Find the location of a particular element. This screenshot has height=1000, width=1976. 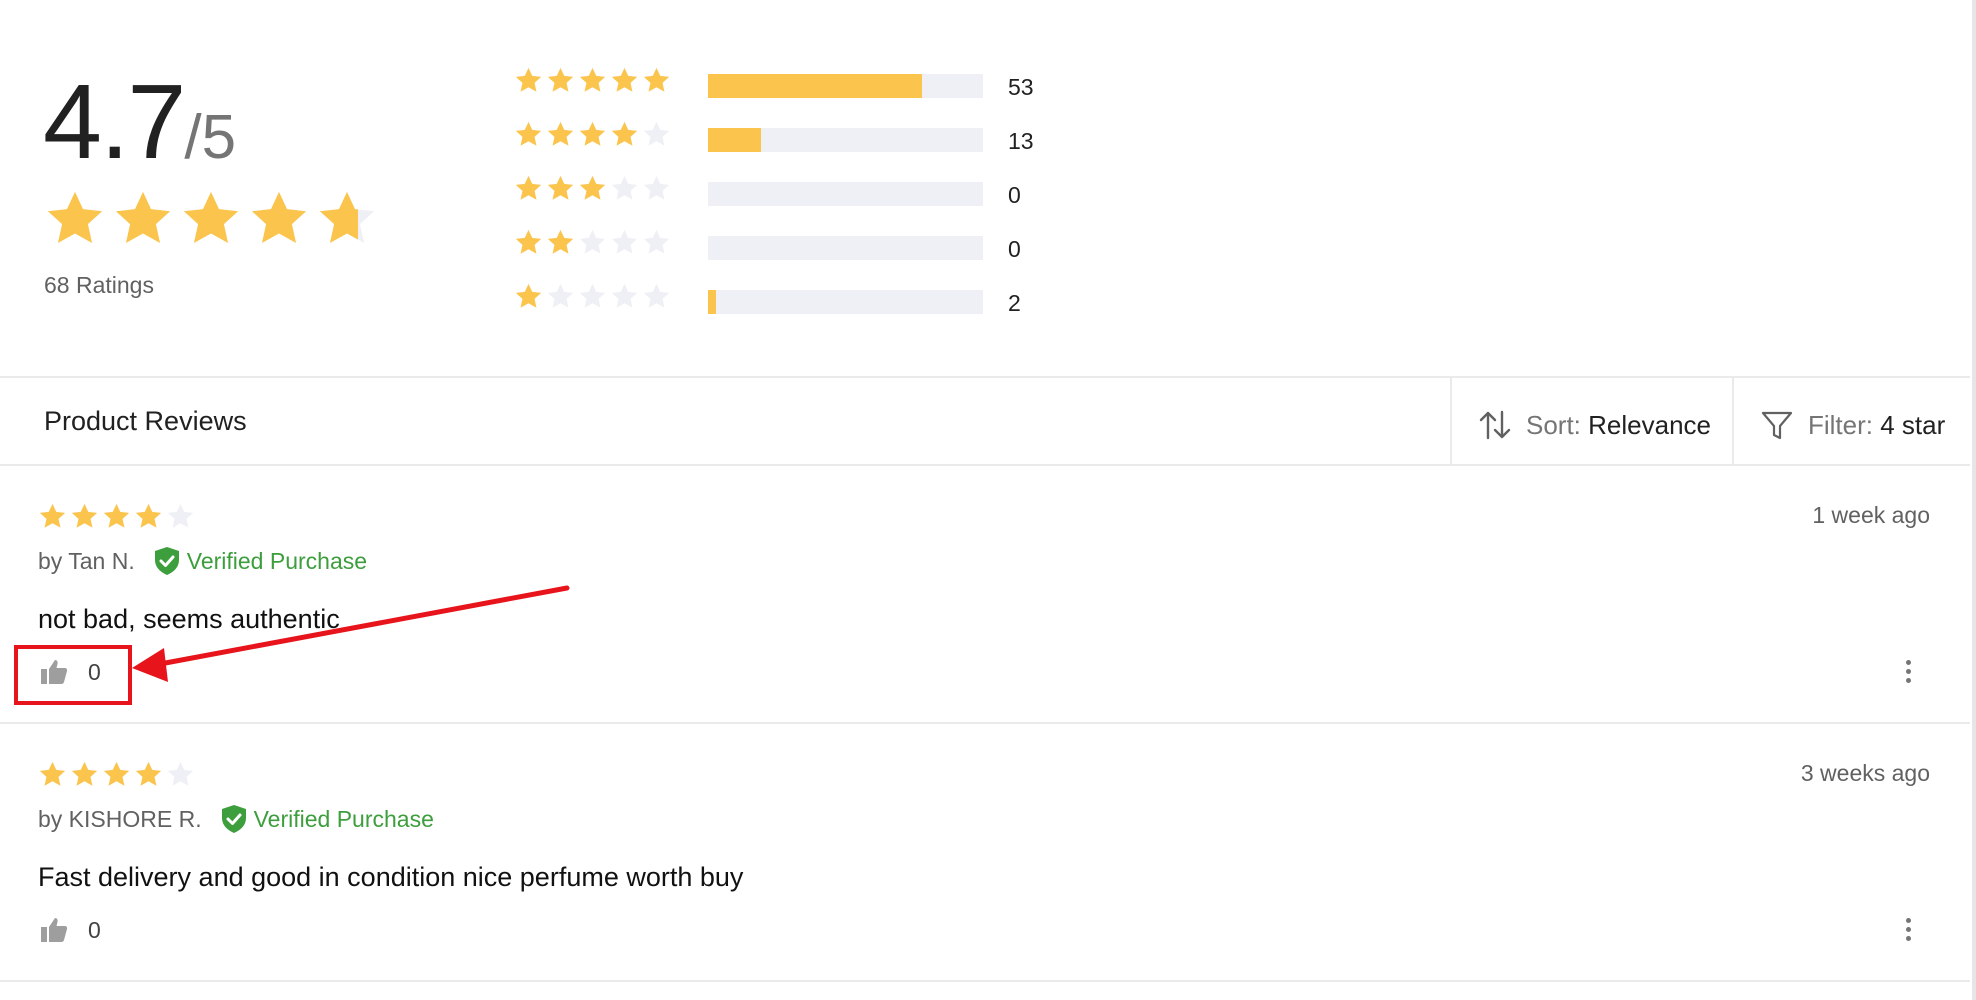

filter-key: Filter: is located at coordinates (1840, 425).